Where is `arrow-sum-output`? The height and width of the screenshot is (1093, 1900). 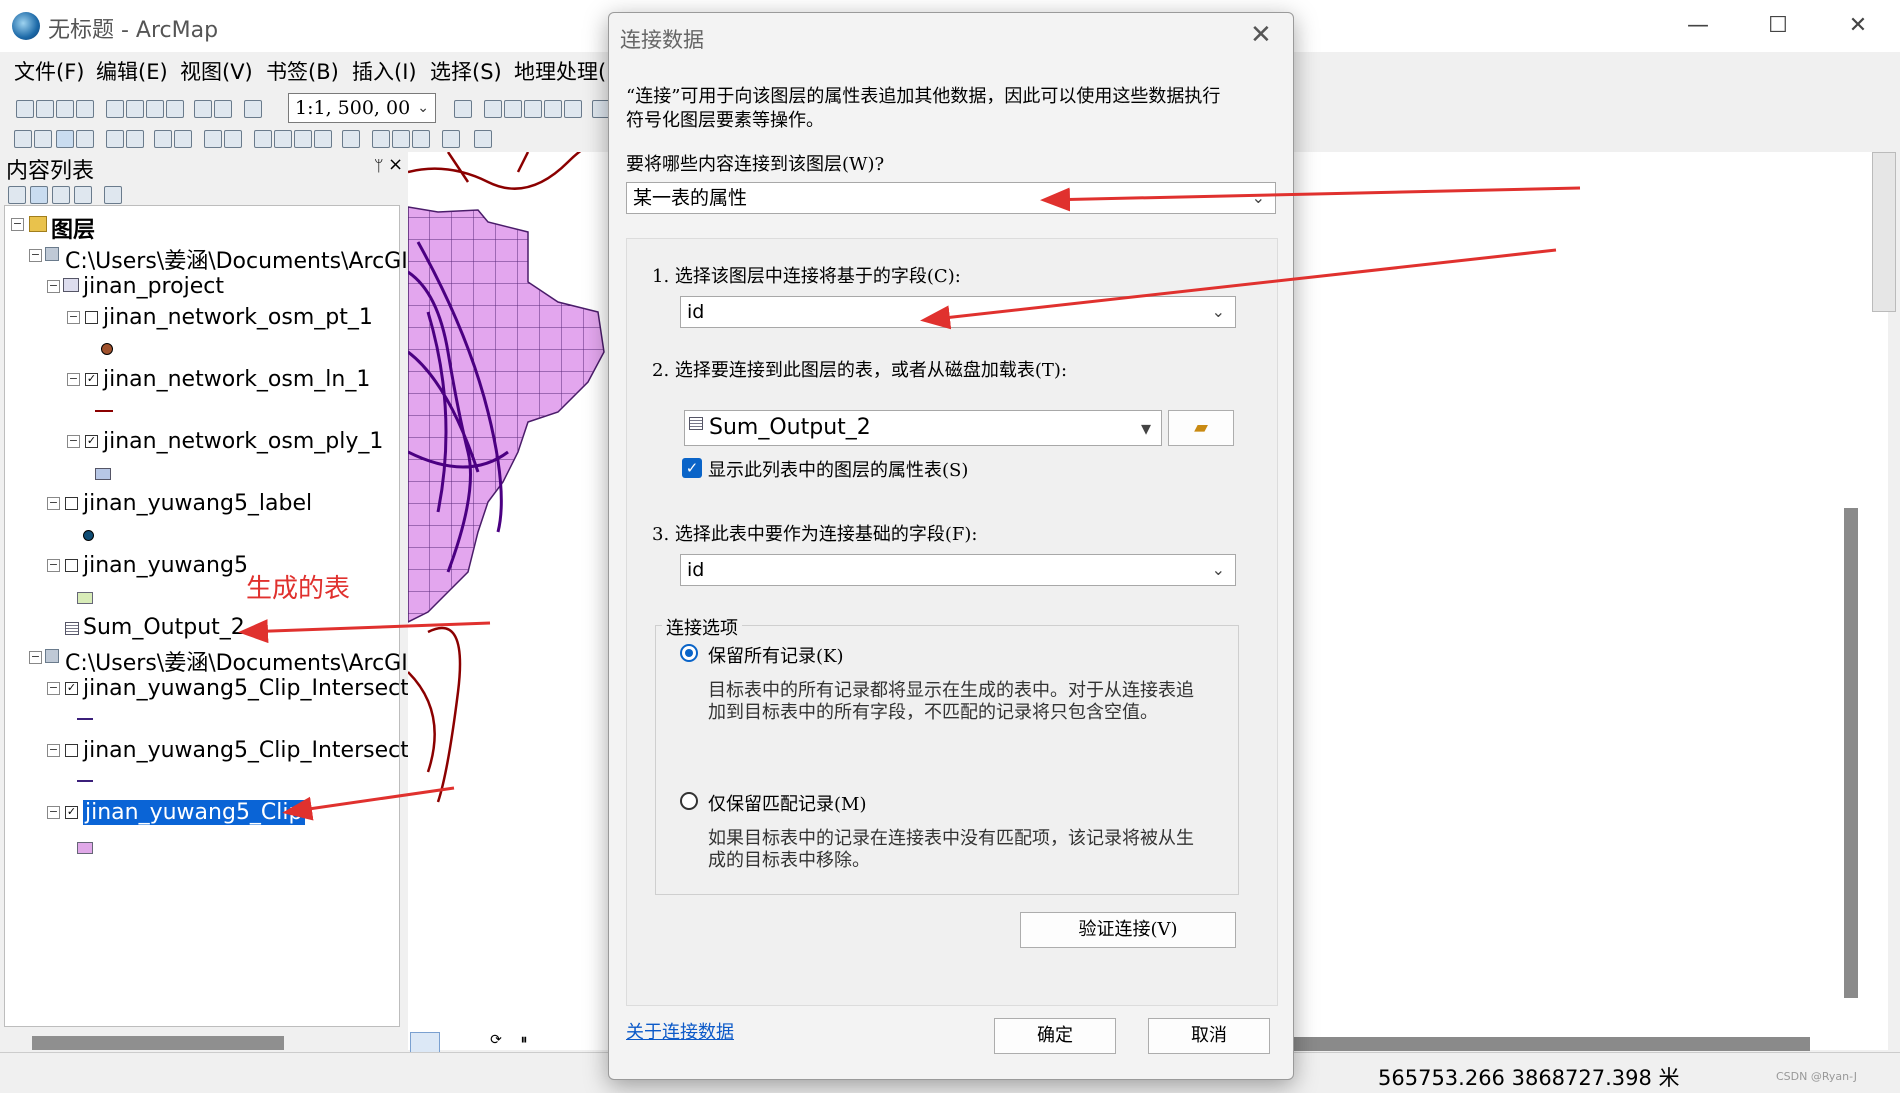
arrow-sum-output is located at coordinates (364, 631).